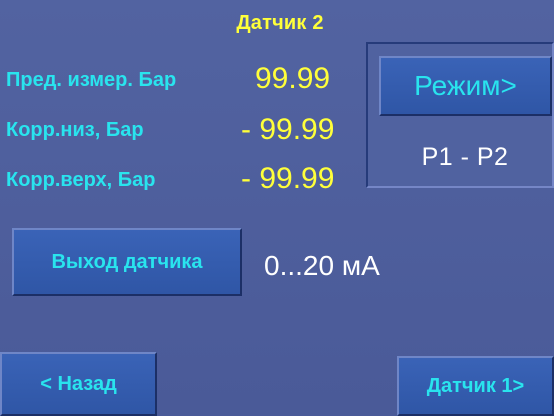 The height and width of the screenshot is (416, 554). What do you see at coordinates (465, 157) in the screenshot?
I see `mode-value: P1 - P2` at bounding box center [465, 157].